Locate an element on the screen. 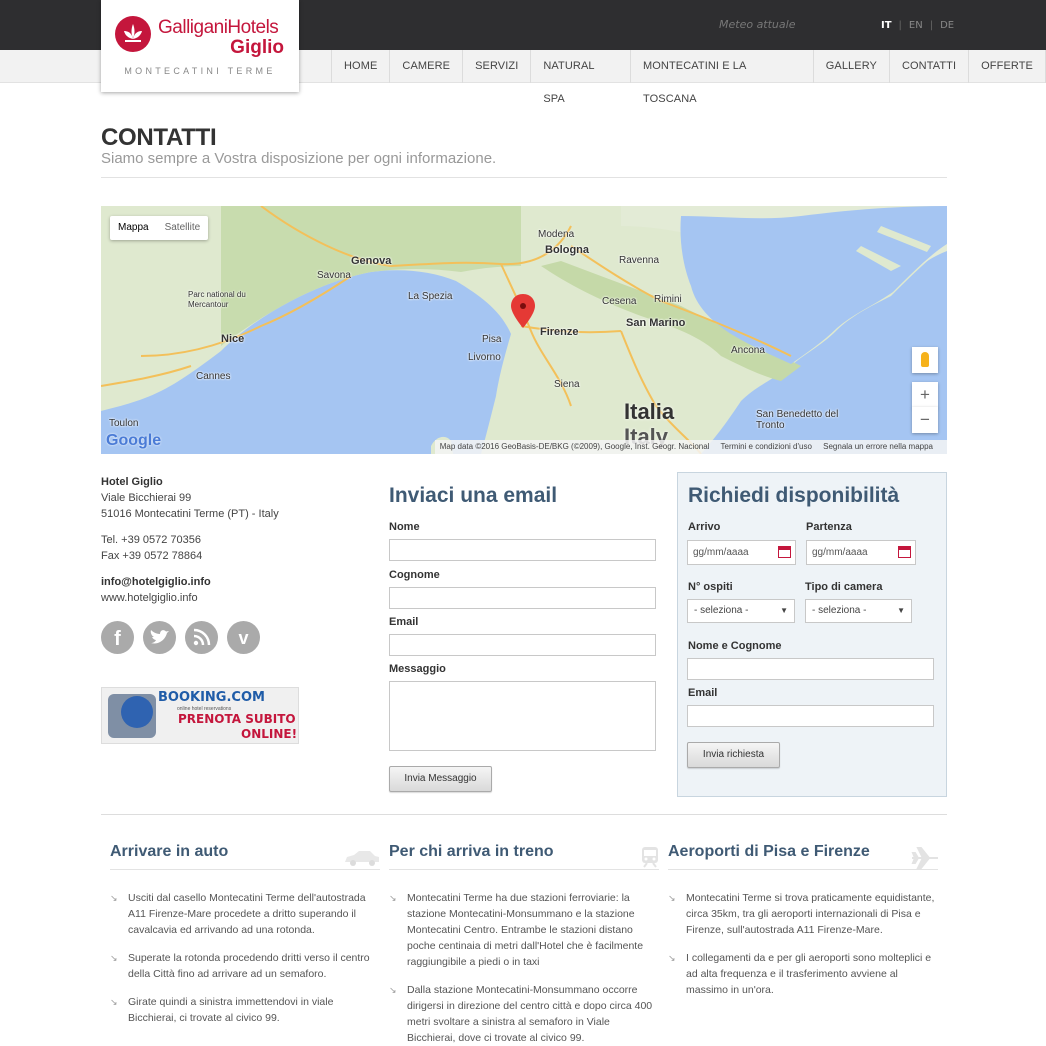 Image resolution: width=1046 pixels, height=1046 pixels. fullname-input is located at coordinates (810, 669).